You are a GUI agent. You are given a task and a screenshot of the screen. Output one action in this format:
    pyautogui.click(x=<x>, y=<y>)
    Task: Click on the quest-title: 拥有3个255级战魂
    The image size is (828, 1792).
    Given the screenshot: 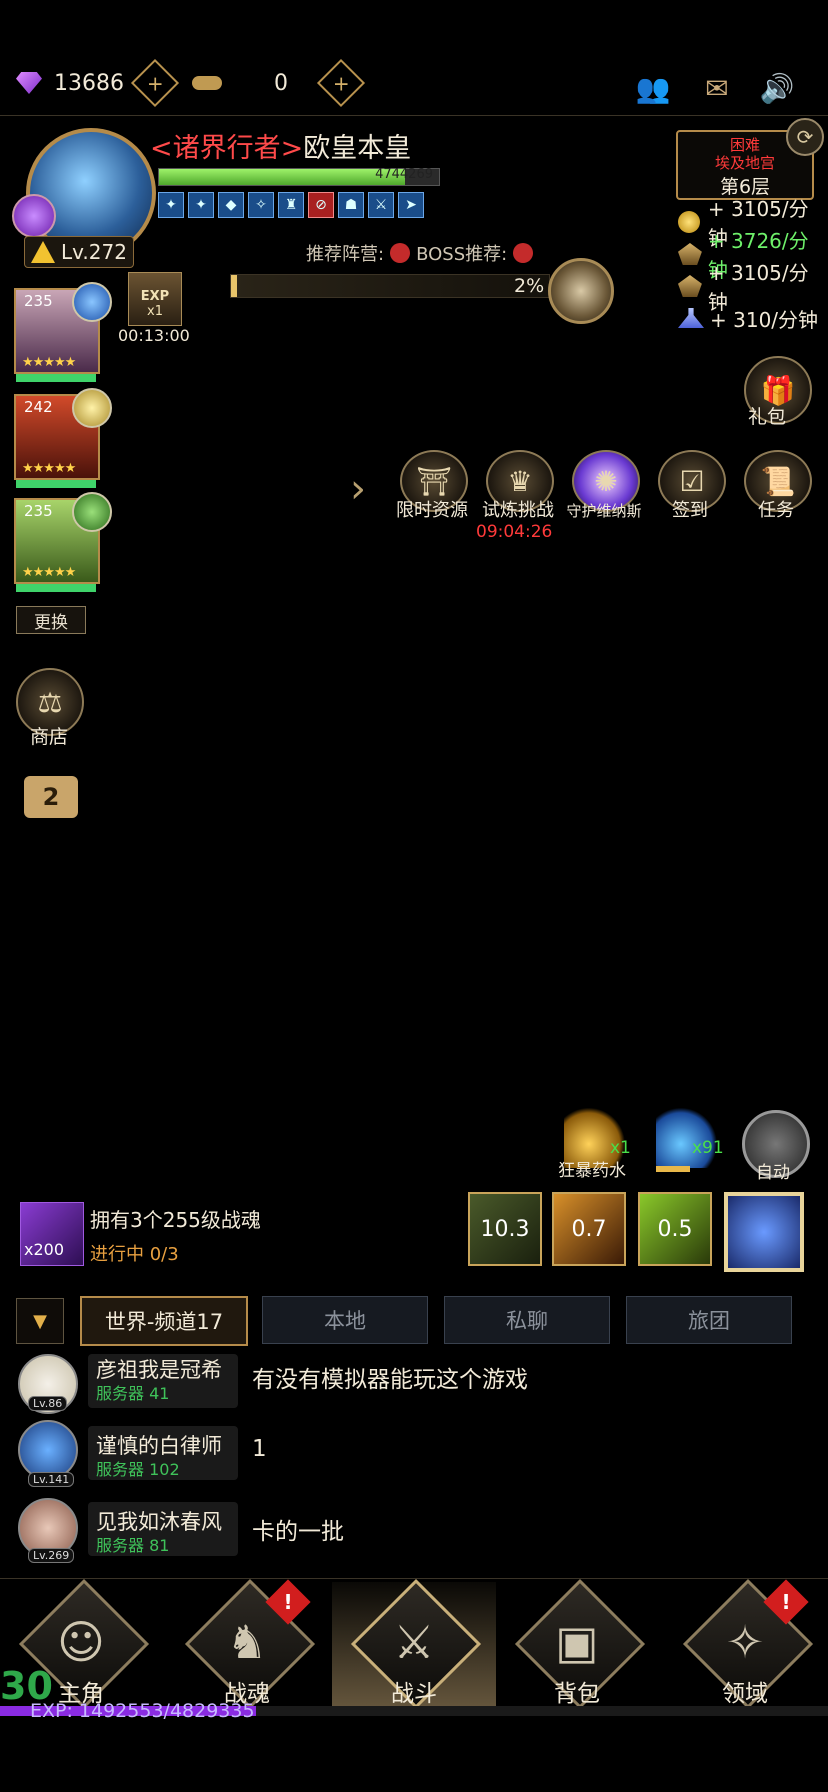 What is the action you would take?
    pyautogui.click(x=175, y=1218)
    